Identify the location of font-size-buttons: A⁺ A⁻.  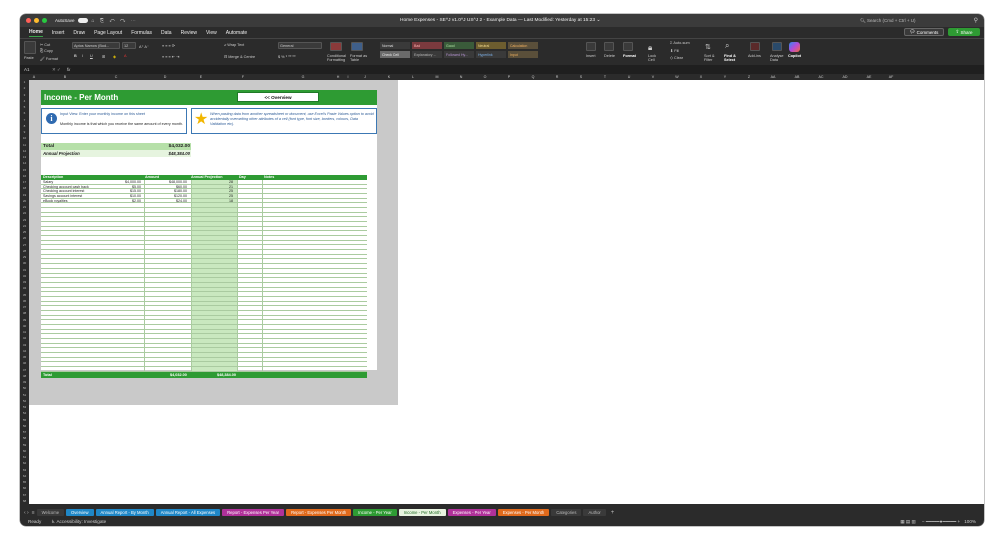
(144, 46).